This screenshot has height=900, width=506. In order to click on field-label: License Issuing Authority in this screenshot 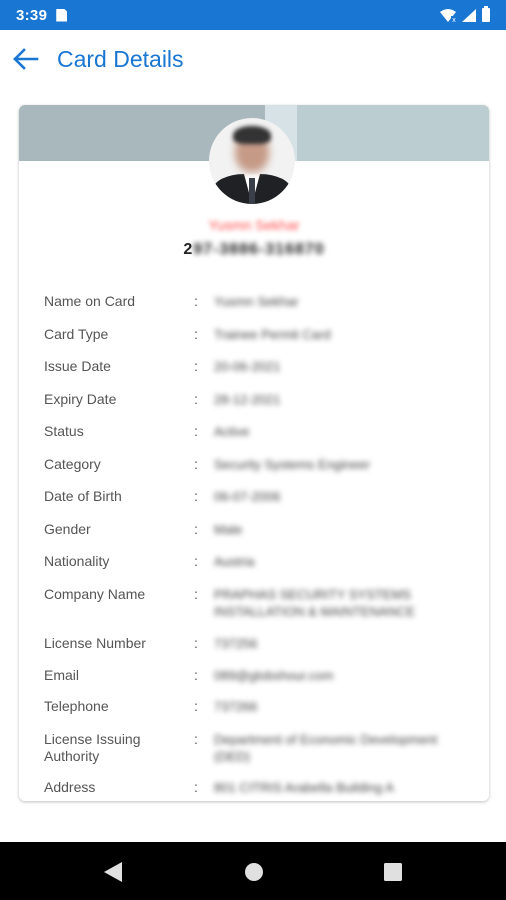, I will do `click(92, 747)`.